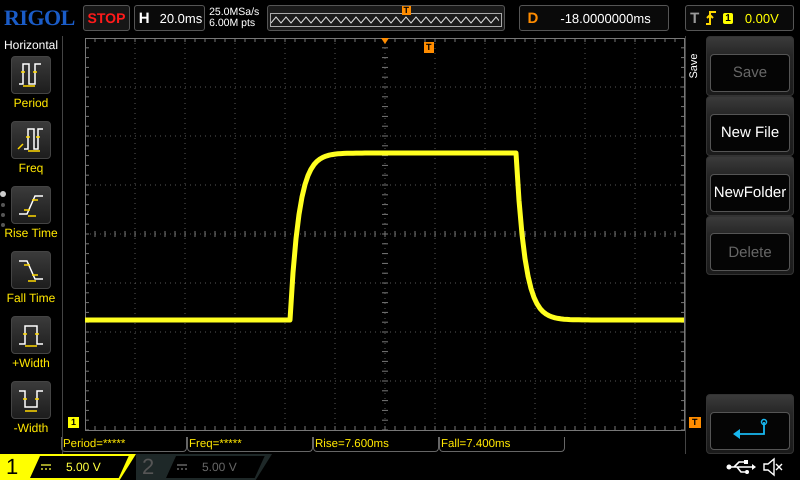  I want to click on timebase-panel: H 20.0ms, so click(170, 18).